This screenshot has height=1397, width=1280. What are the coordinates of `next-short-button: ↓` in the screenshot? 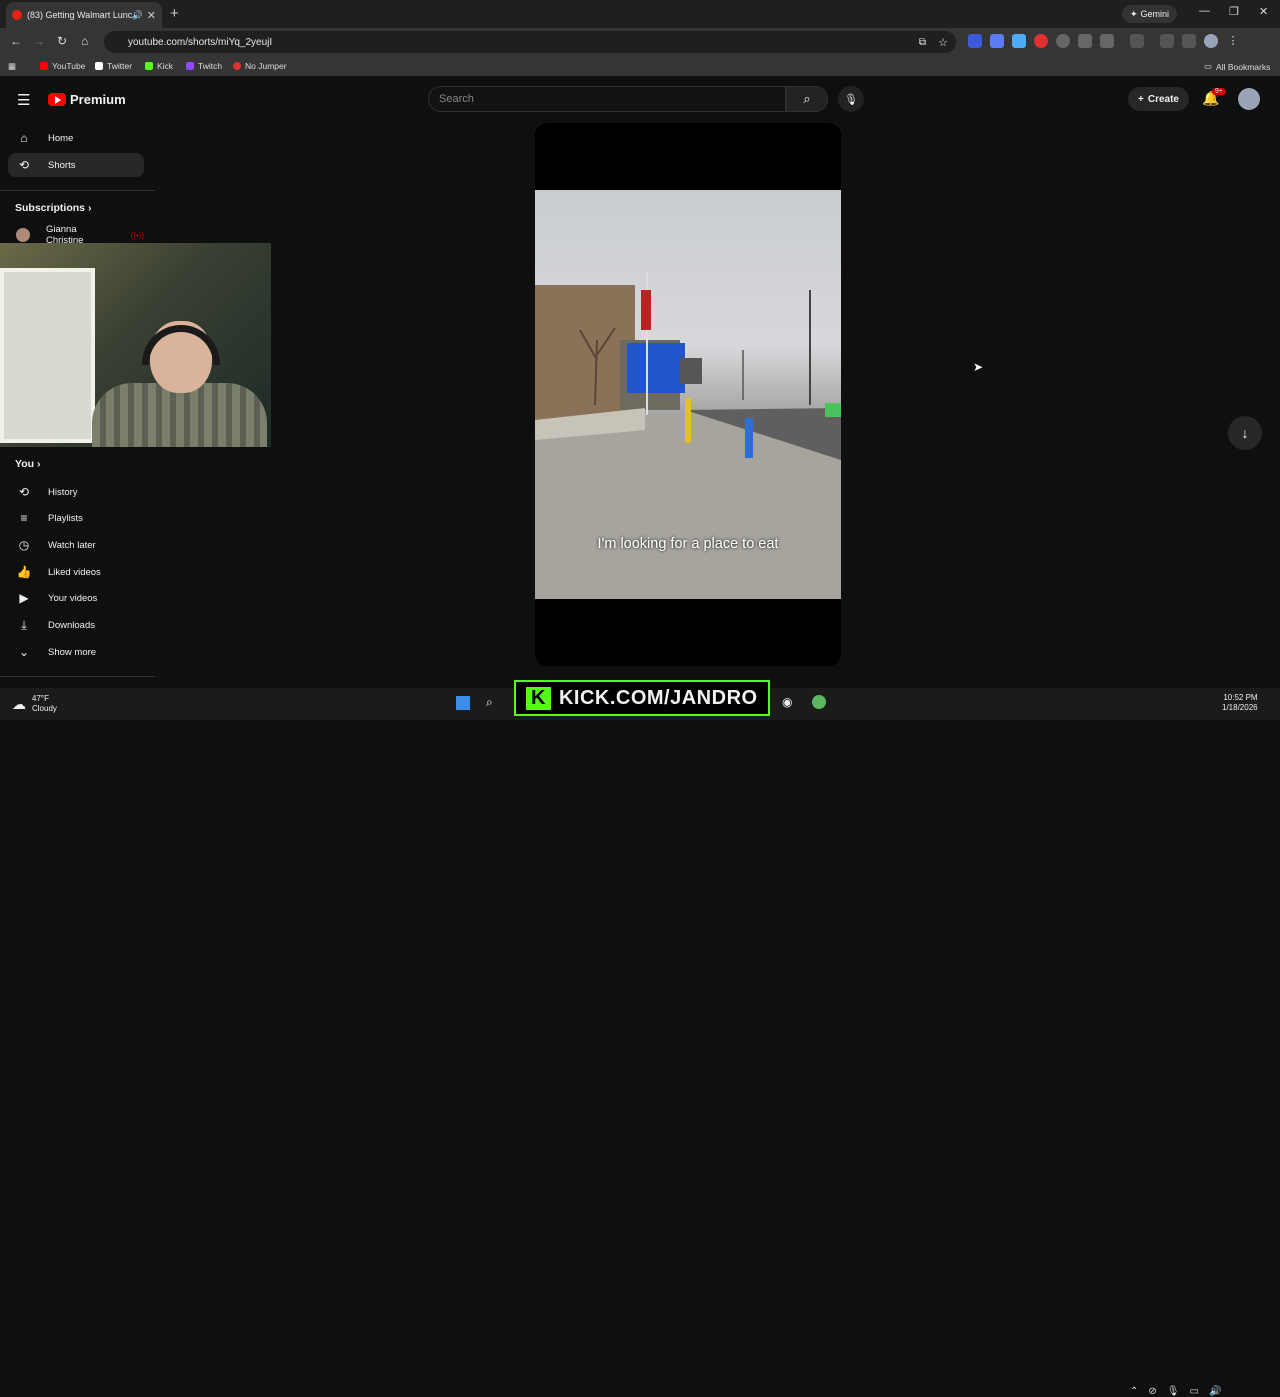 It's located at (1245, 433).